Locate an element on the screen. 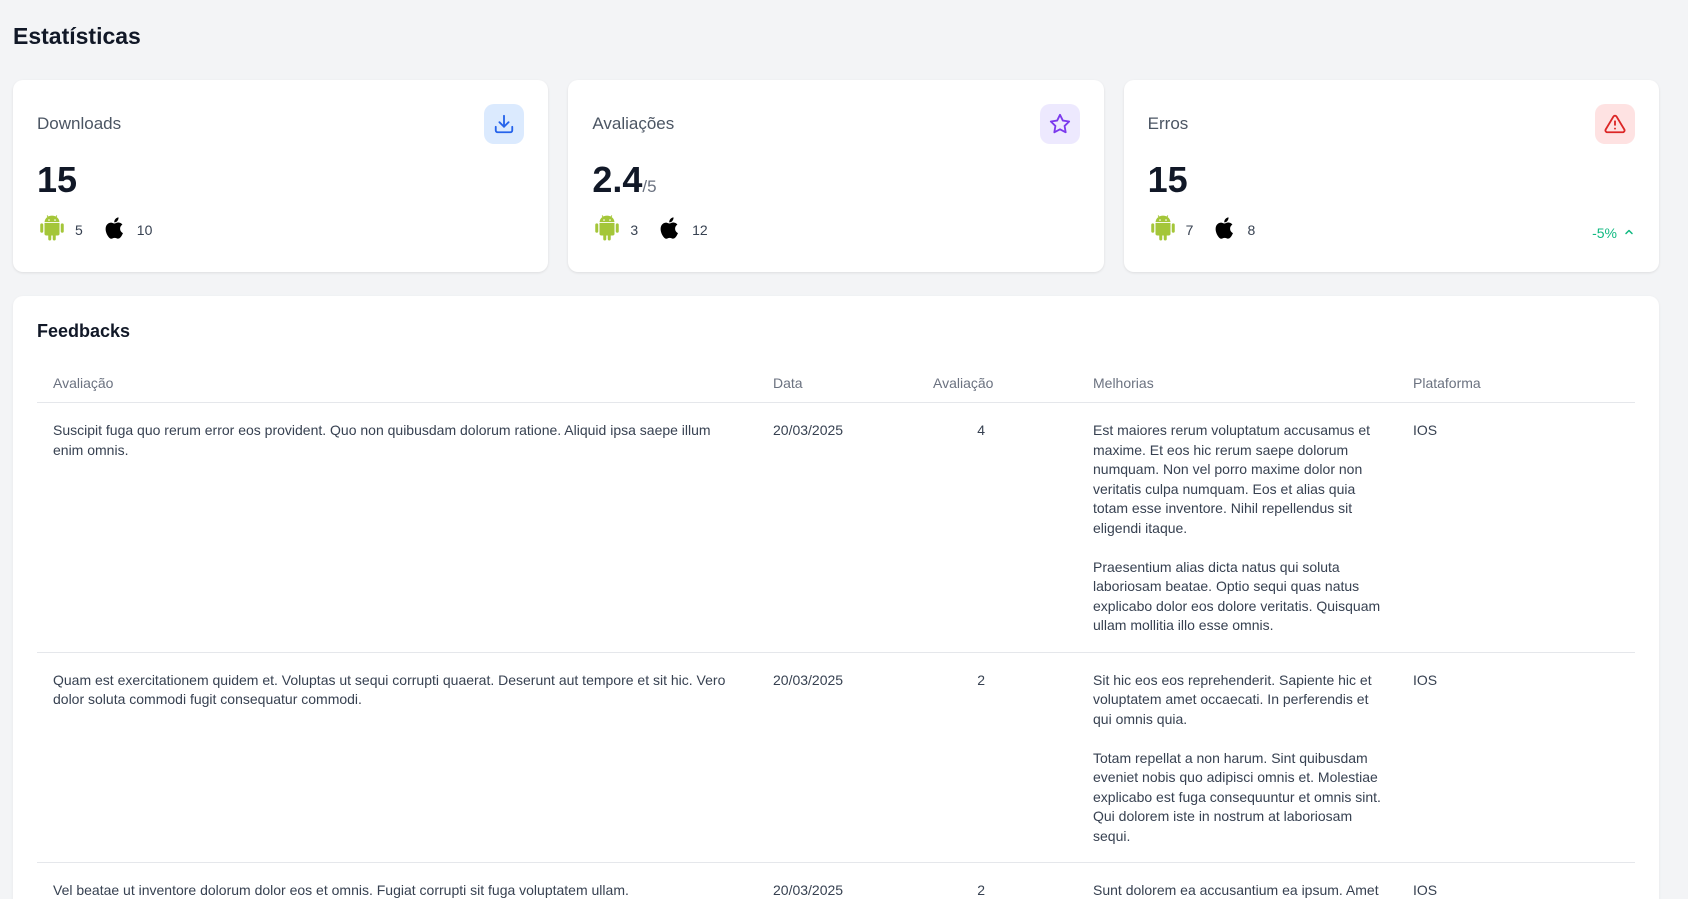 The image size is (1688, 899). column-header-date: Data is located at coordinates (837, 384).